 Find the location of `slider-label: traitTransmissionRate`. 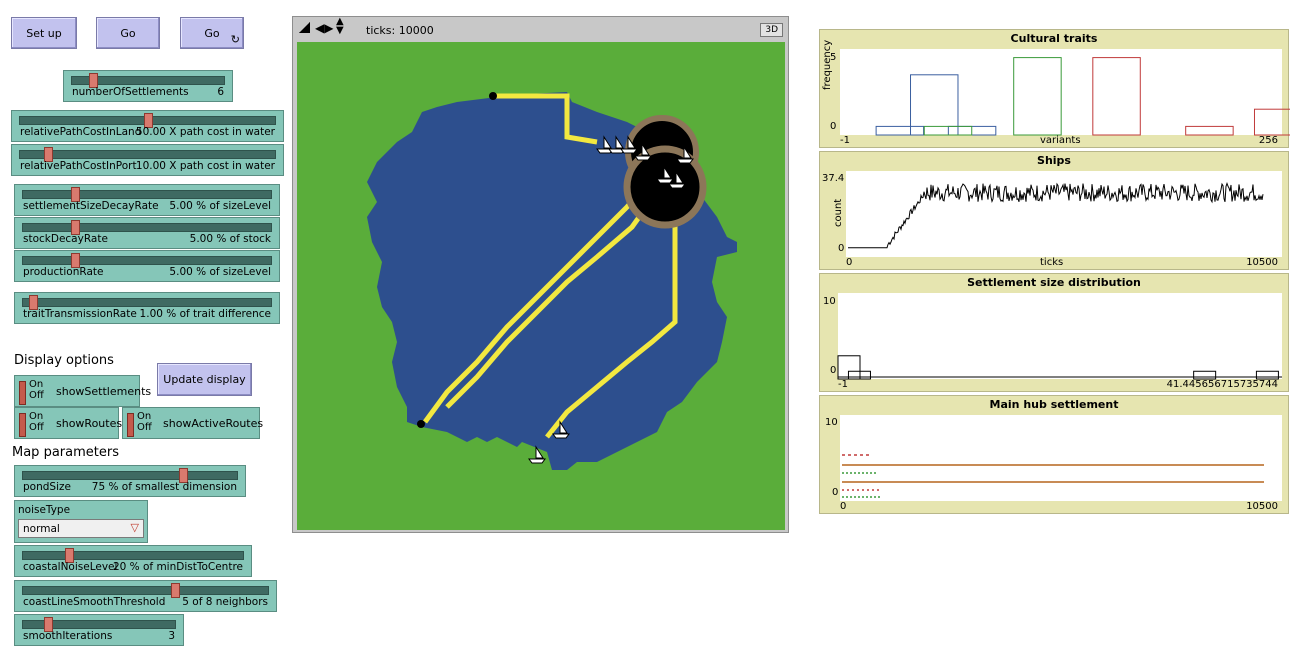

slider-label: traitTransmissionRate is located at coordinates (80, 314).